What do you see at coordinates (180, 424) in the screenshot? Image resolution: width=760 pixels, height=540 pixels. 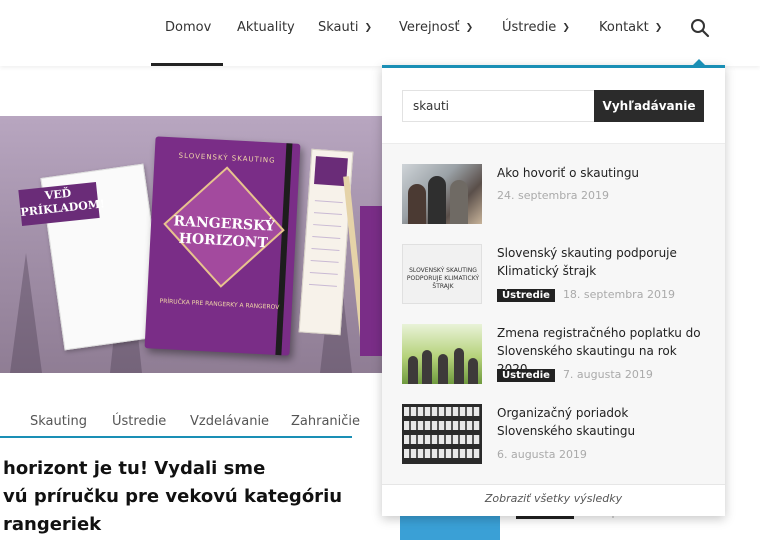 I see `category-tabs: Skauting Ústredie Vzdelávanie Zahraničie` at bounding box center [180, 424].